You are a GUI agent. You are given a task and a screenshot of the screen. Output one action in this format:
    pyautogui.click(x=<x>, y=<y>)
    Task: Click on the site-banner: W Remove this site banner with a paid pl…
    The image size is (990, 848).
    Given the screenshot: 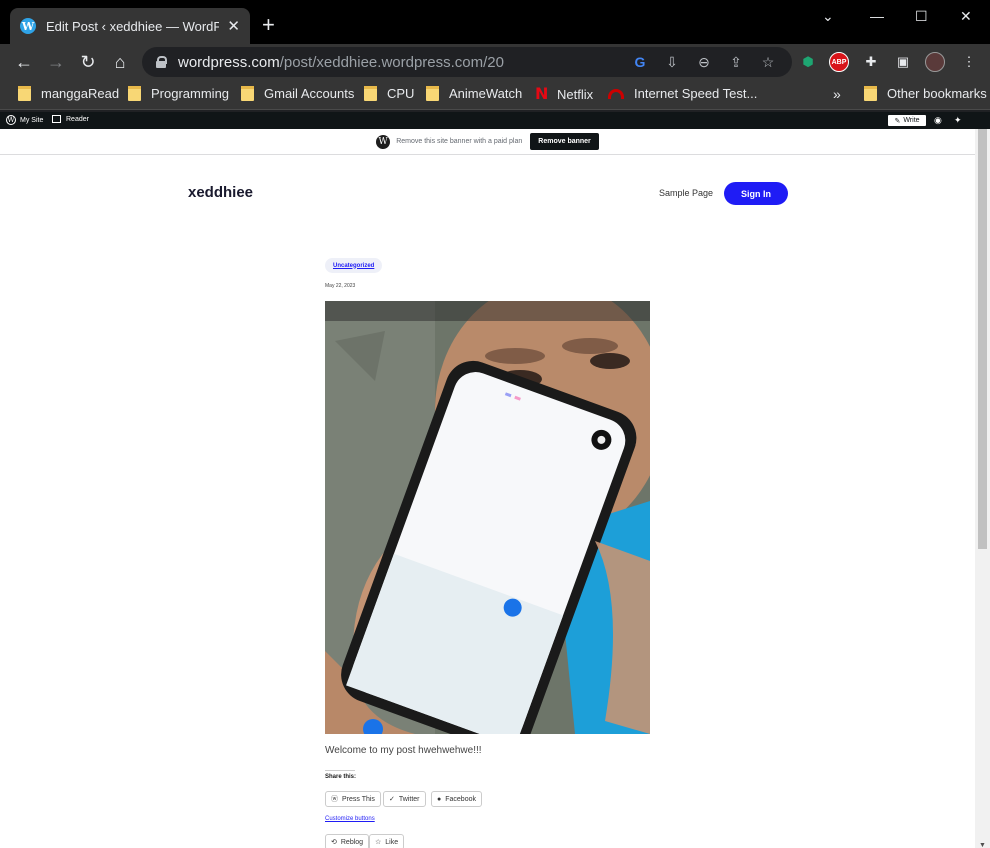 What is the action you would take?
    pyautogui.click(x=487, y=142)
    